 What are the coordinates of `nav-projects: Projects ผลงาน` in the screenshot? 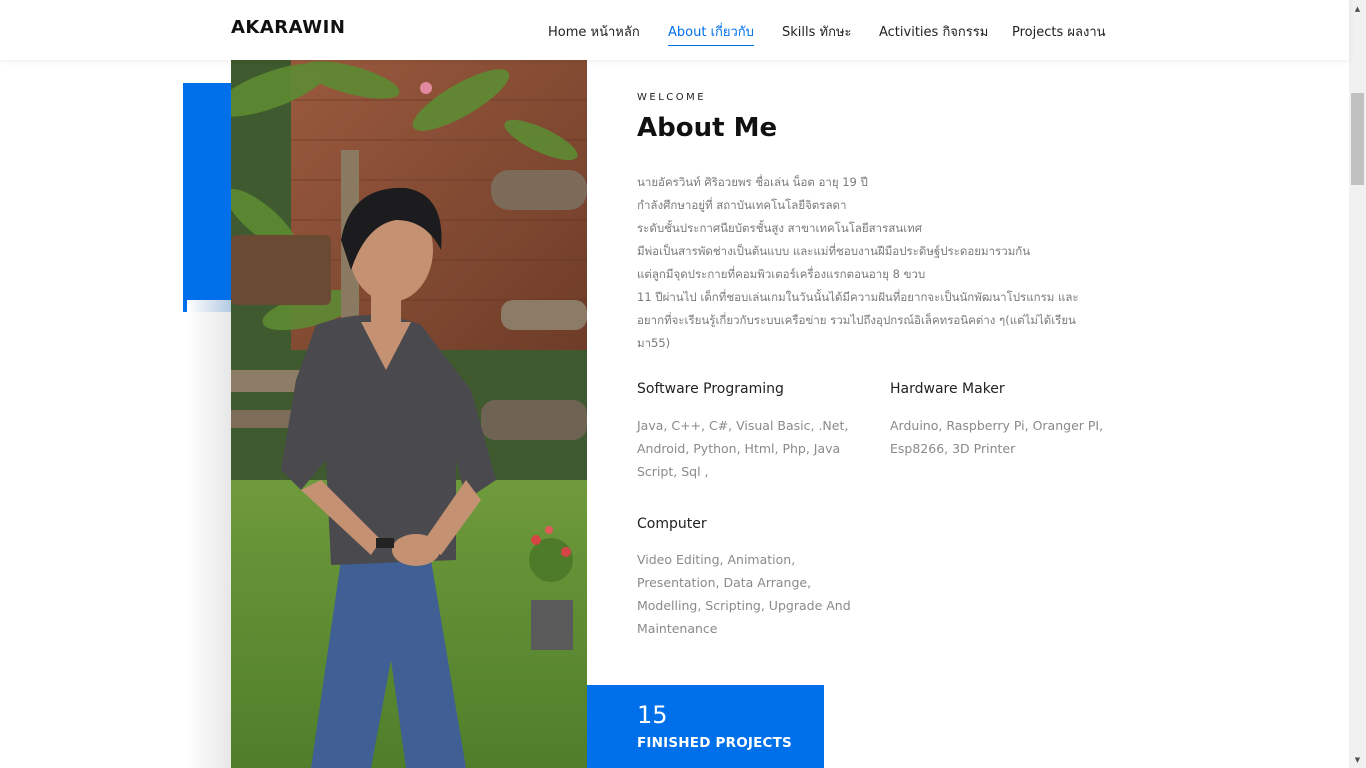 It's located at (1059, 31).